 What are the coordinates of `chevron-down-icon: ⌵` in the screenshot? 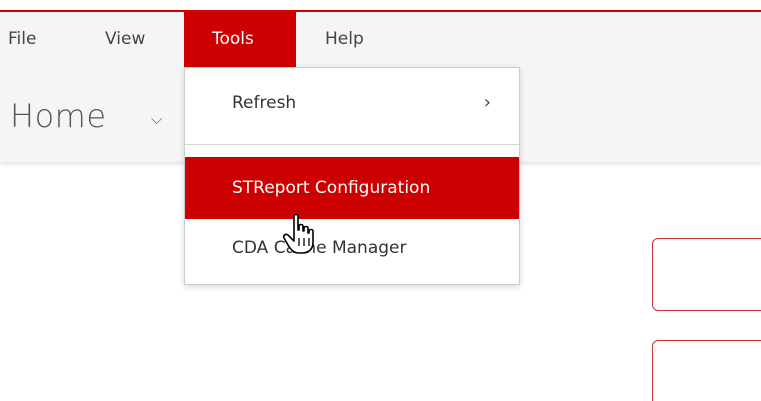 It's located at (156, 119).